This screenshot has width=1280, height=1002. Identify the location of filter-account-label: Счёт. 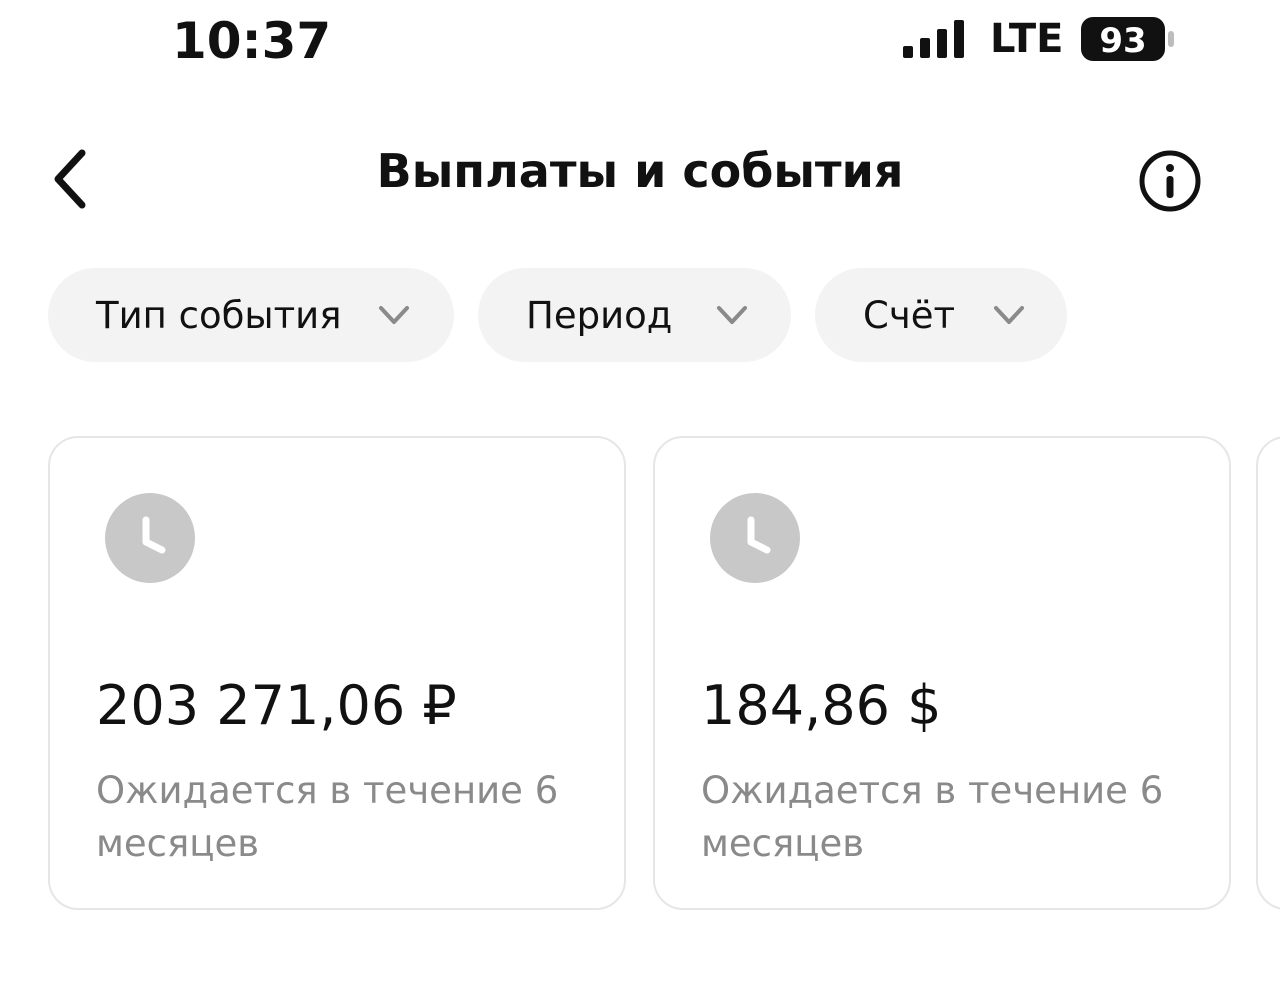
(909, 315).